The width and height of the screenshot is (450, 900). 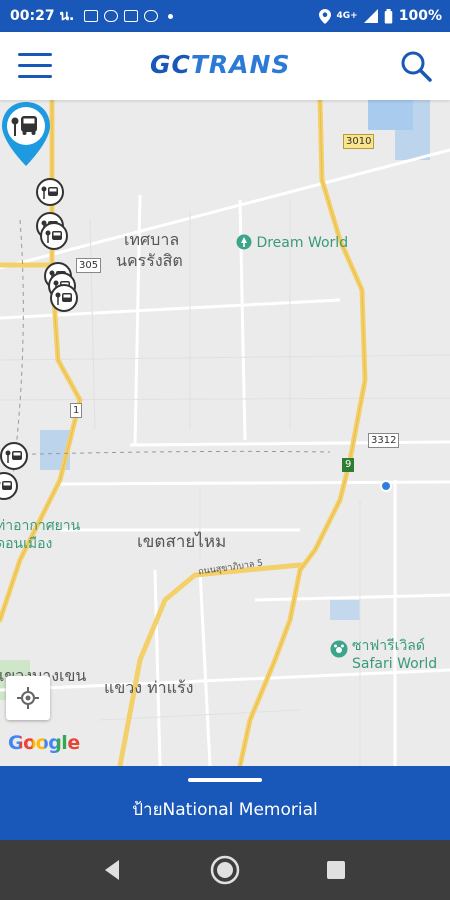 I want to click on search-button, so click(x=416, y=66).